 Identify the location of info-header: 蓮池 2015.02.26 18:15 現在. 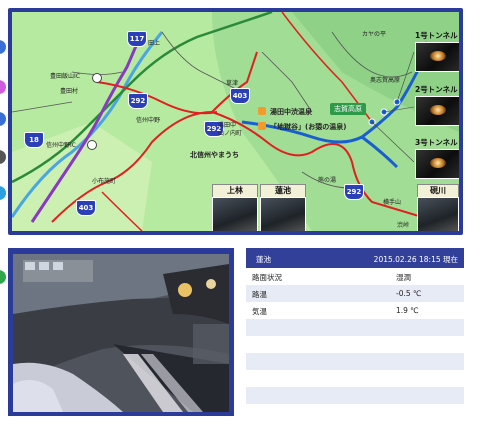
(355, 258).